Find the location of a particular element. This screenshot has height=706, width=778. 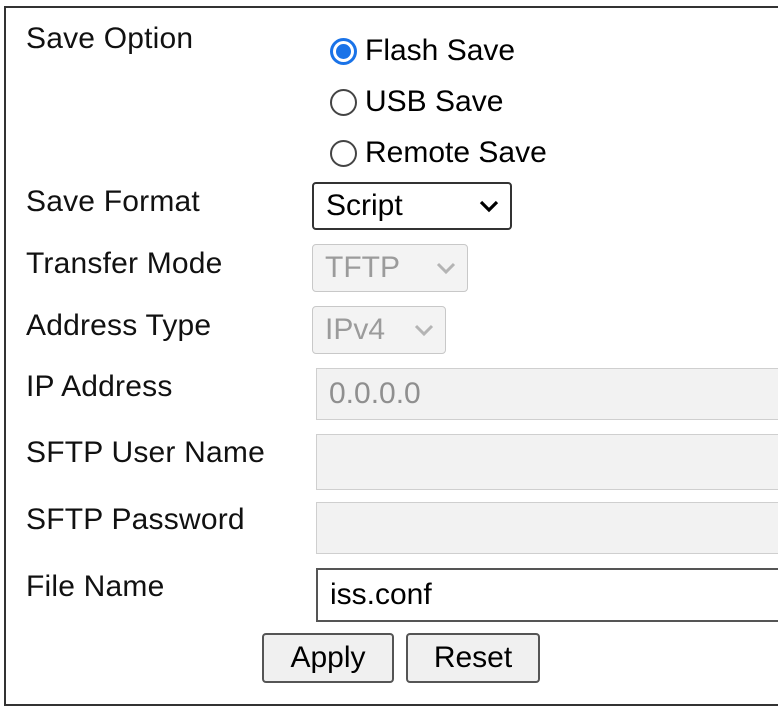

file-name-label: File Name is located at coordinates (95, 586).